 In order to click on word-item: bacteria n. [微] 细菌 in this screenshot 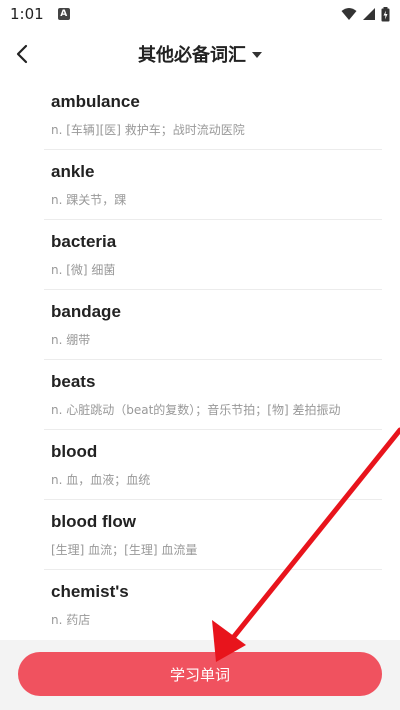, I will do `click(213, 255)`.